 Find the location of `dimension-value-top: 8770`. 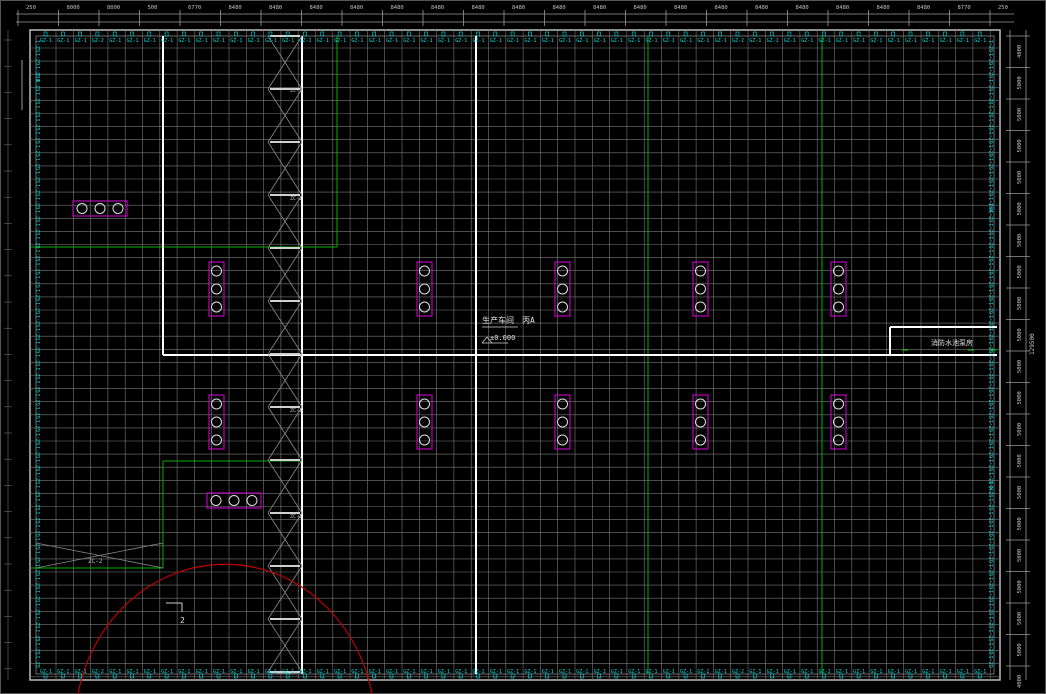

dimension-value-top: 8770 is located at coordinates (964, 8).